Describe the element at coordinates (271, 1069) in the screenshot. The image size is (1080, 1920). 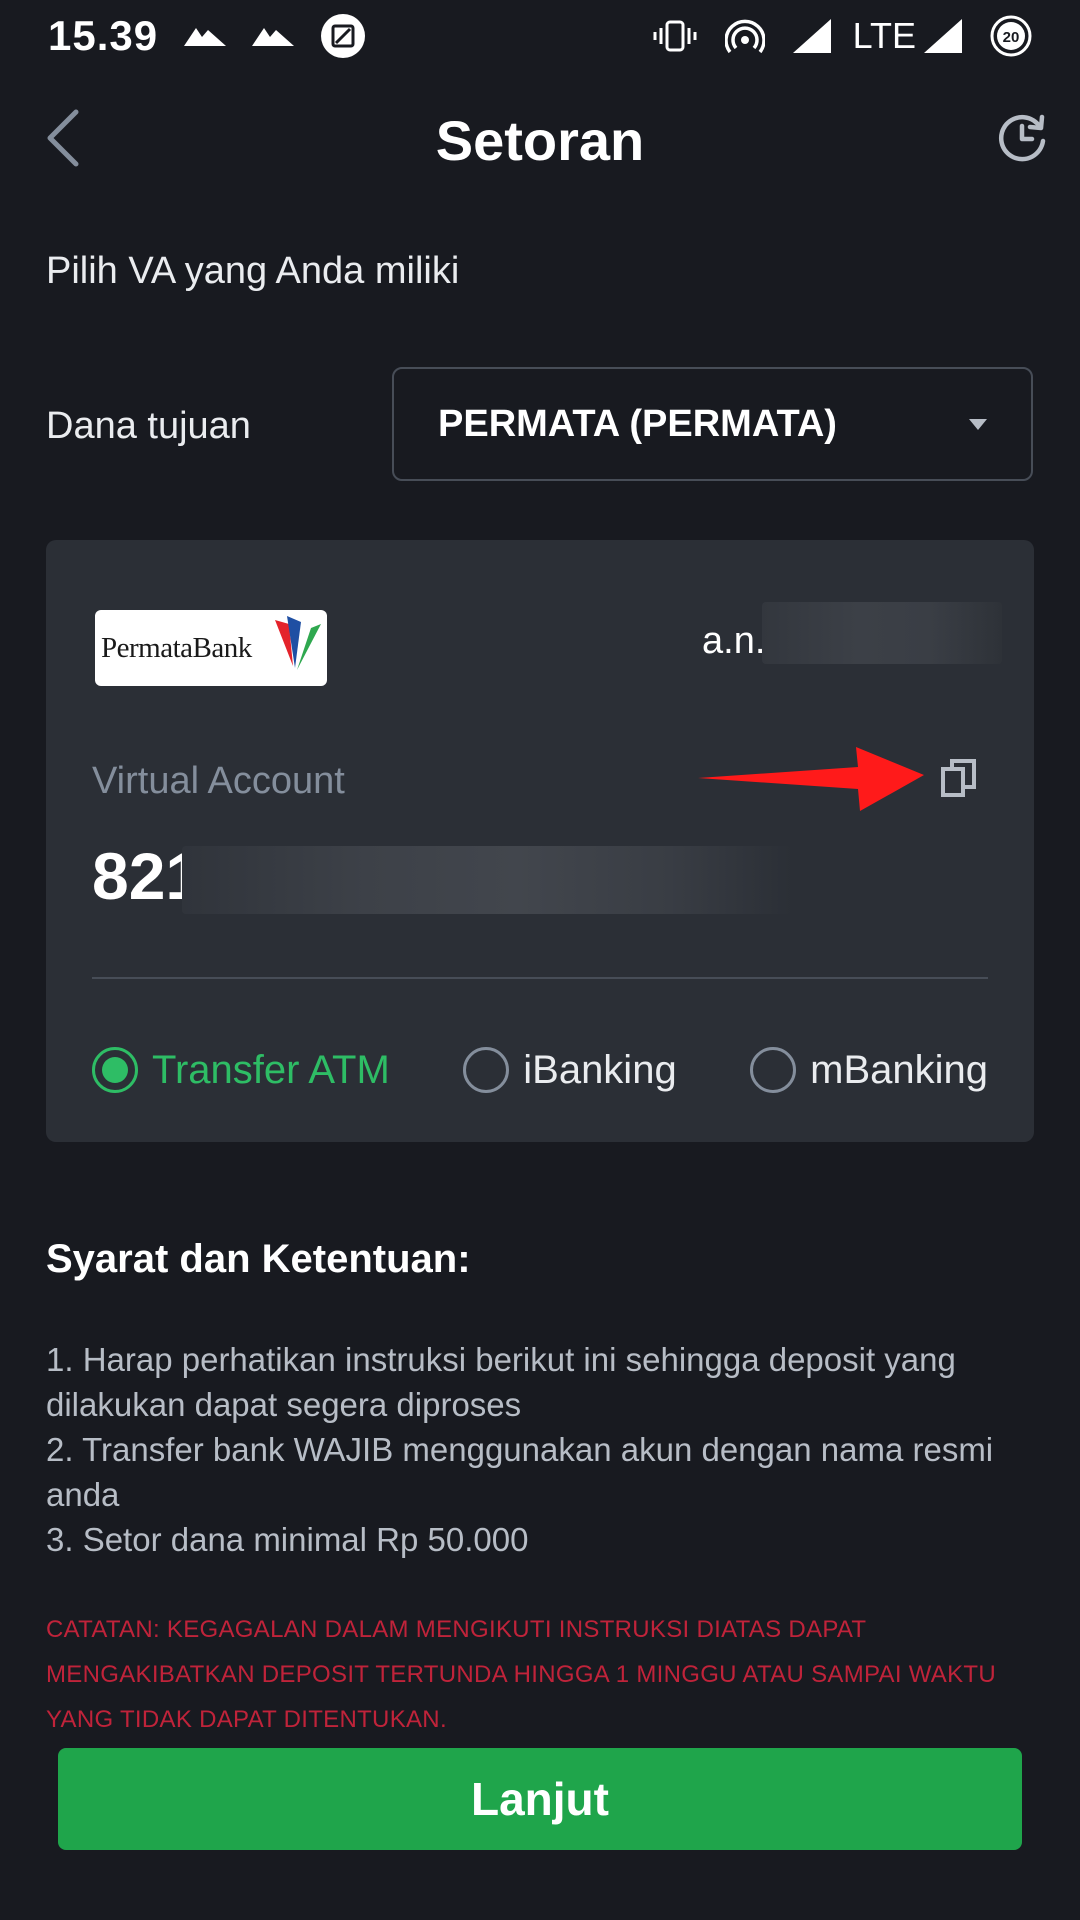
I see `method-label: Transfer ATM` at that location.